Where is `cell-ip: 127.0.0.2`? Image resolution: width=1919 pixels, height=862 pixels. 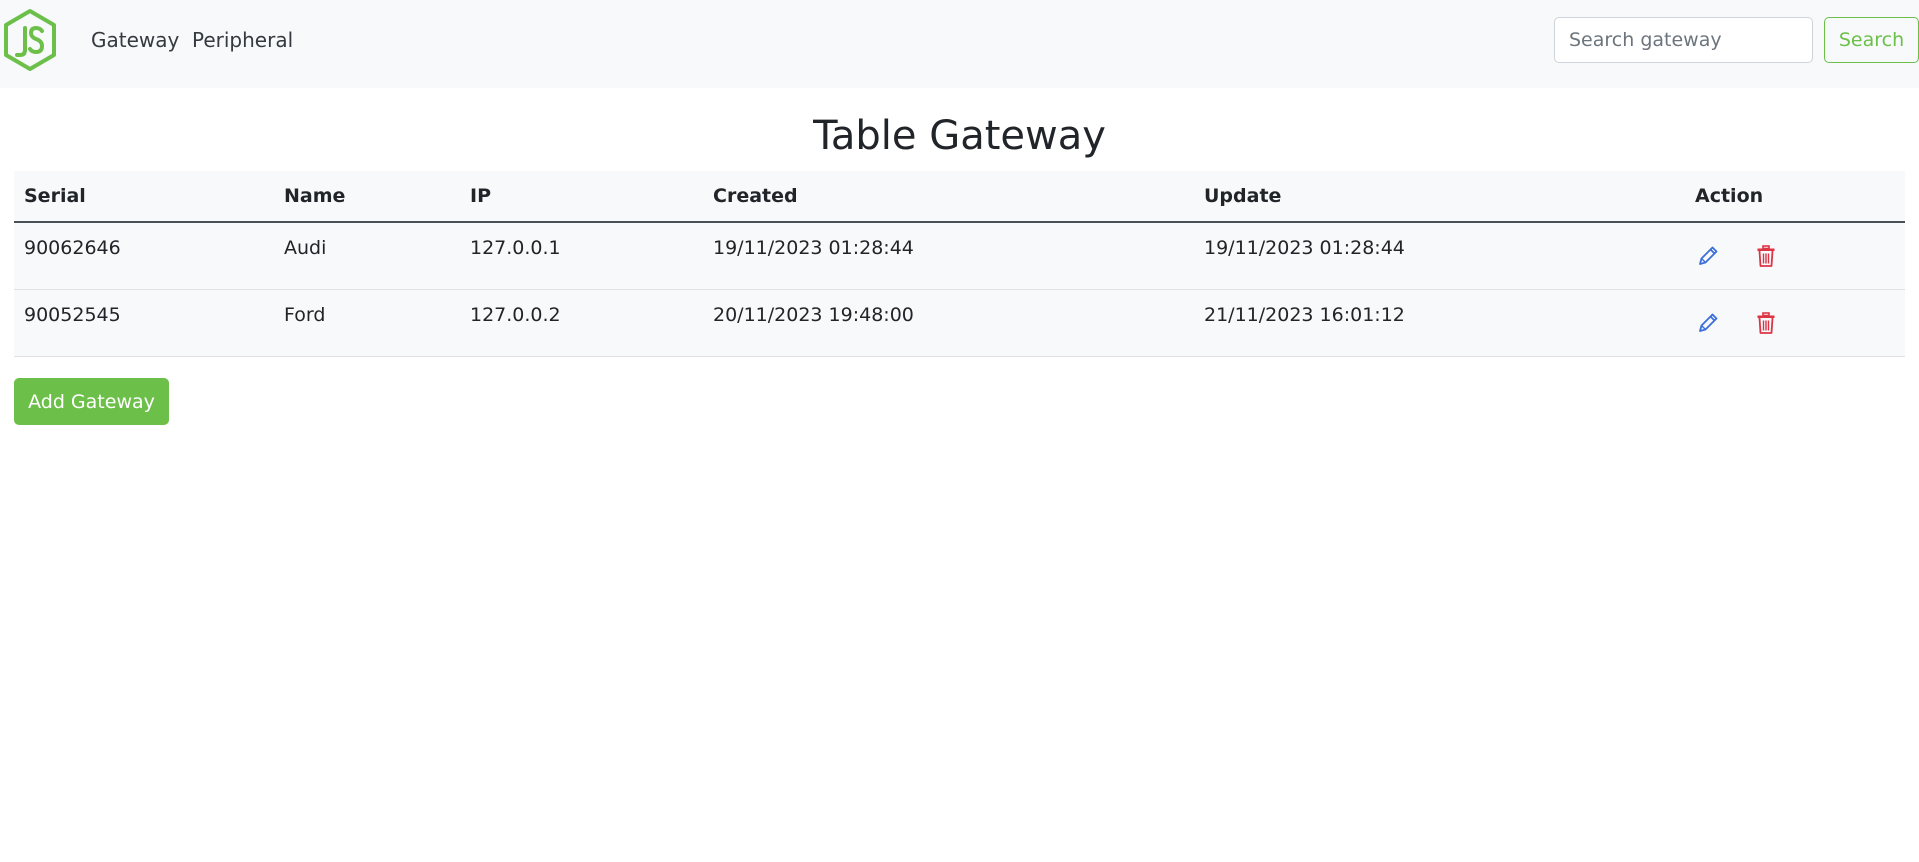 cell-ip: 127.0.0.2 is located at coordinates (581, 323).